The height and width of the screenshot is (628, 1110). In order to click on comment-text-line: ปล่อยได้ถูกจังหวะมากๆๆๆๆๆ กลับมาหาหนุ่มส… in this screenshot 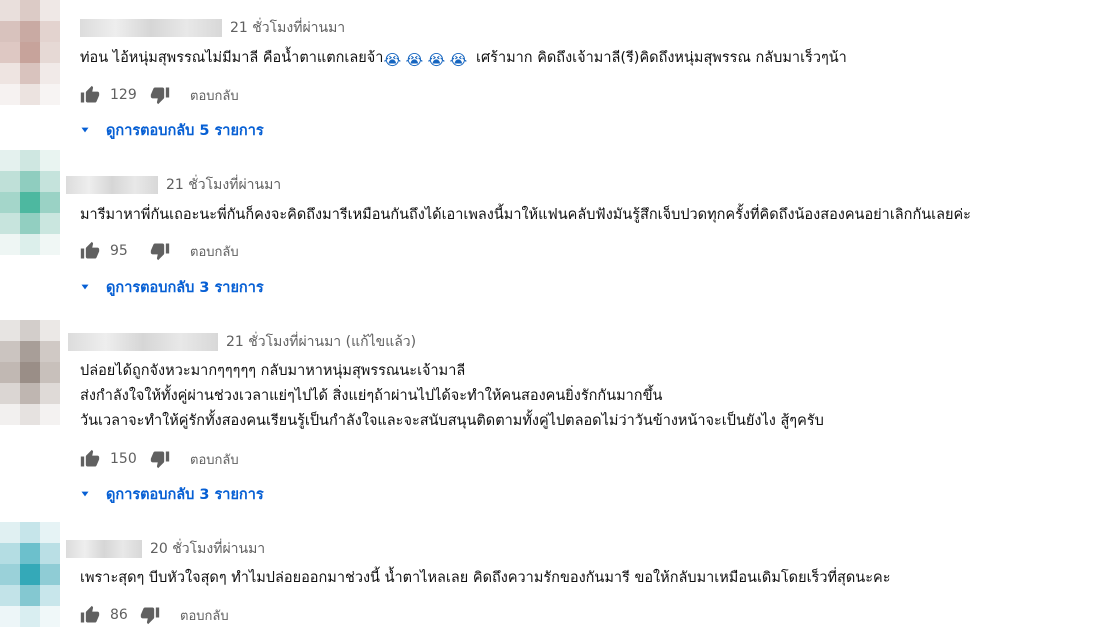, I will do `click(273, 371)`.